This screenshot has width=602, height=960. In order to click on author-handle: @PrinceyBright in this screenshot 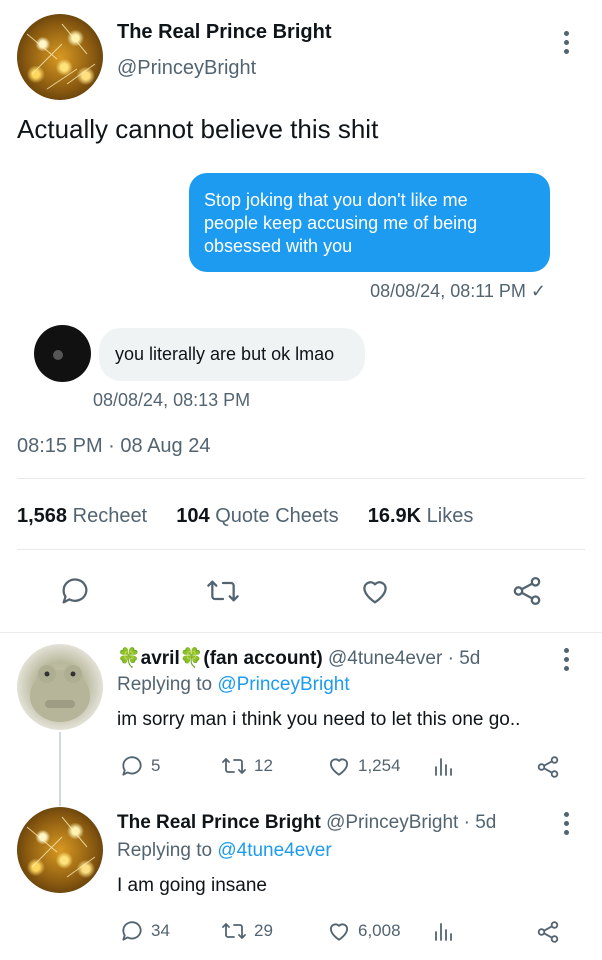, I will do `click(186, 68)`.